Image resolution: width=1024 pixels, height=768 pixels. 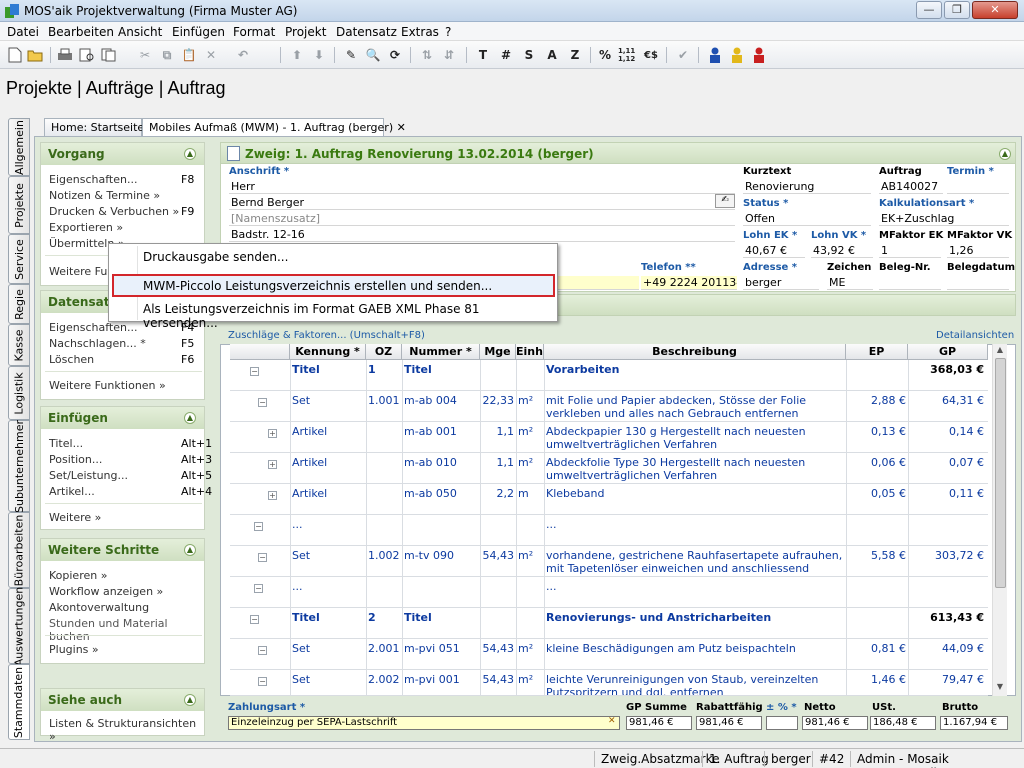 What do you see at coordinates (130, 475) in the screenshot?
I see `einfuegen-set: Set/Leistung... Alt+5` at bounding box center [130, 475].